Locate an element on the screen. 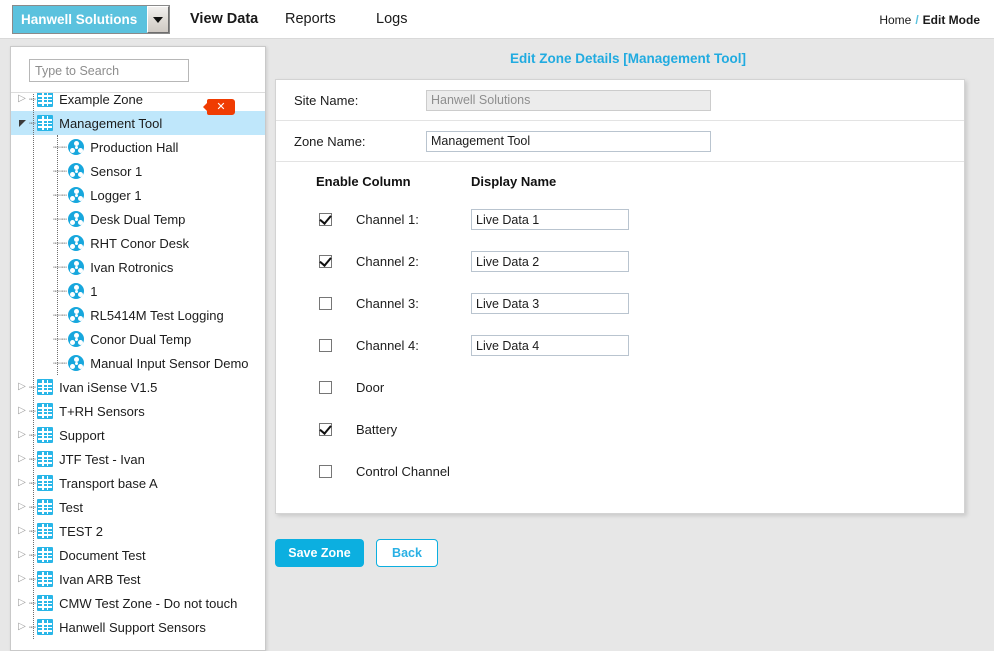 This screenshot has height=651, width=994. enable-checkbox-door is located at coordinates (325, 387).